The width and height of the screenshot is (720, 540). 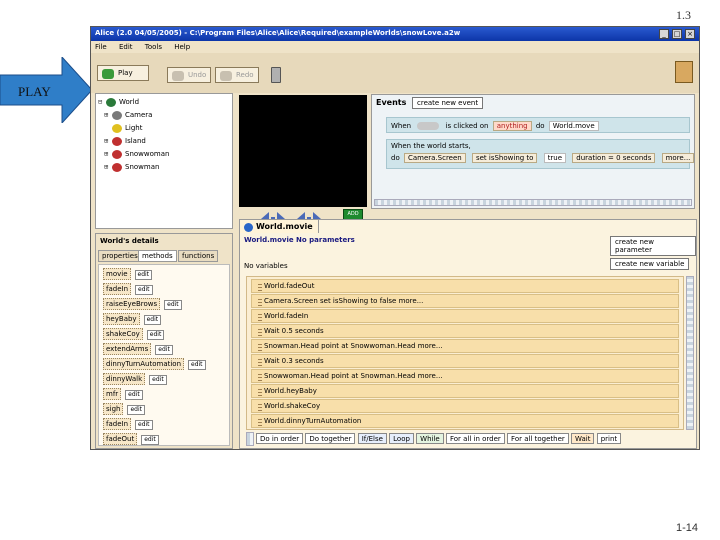 What do you see at coordinates (555, 158) in the screenshot?
I see `event-value: true` at bounding box center [555, 158].